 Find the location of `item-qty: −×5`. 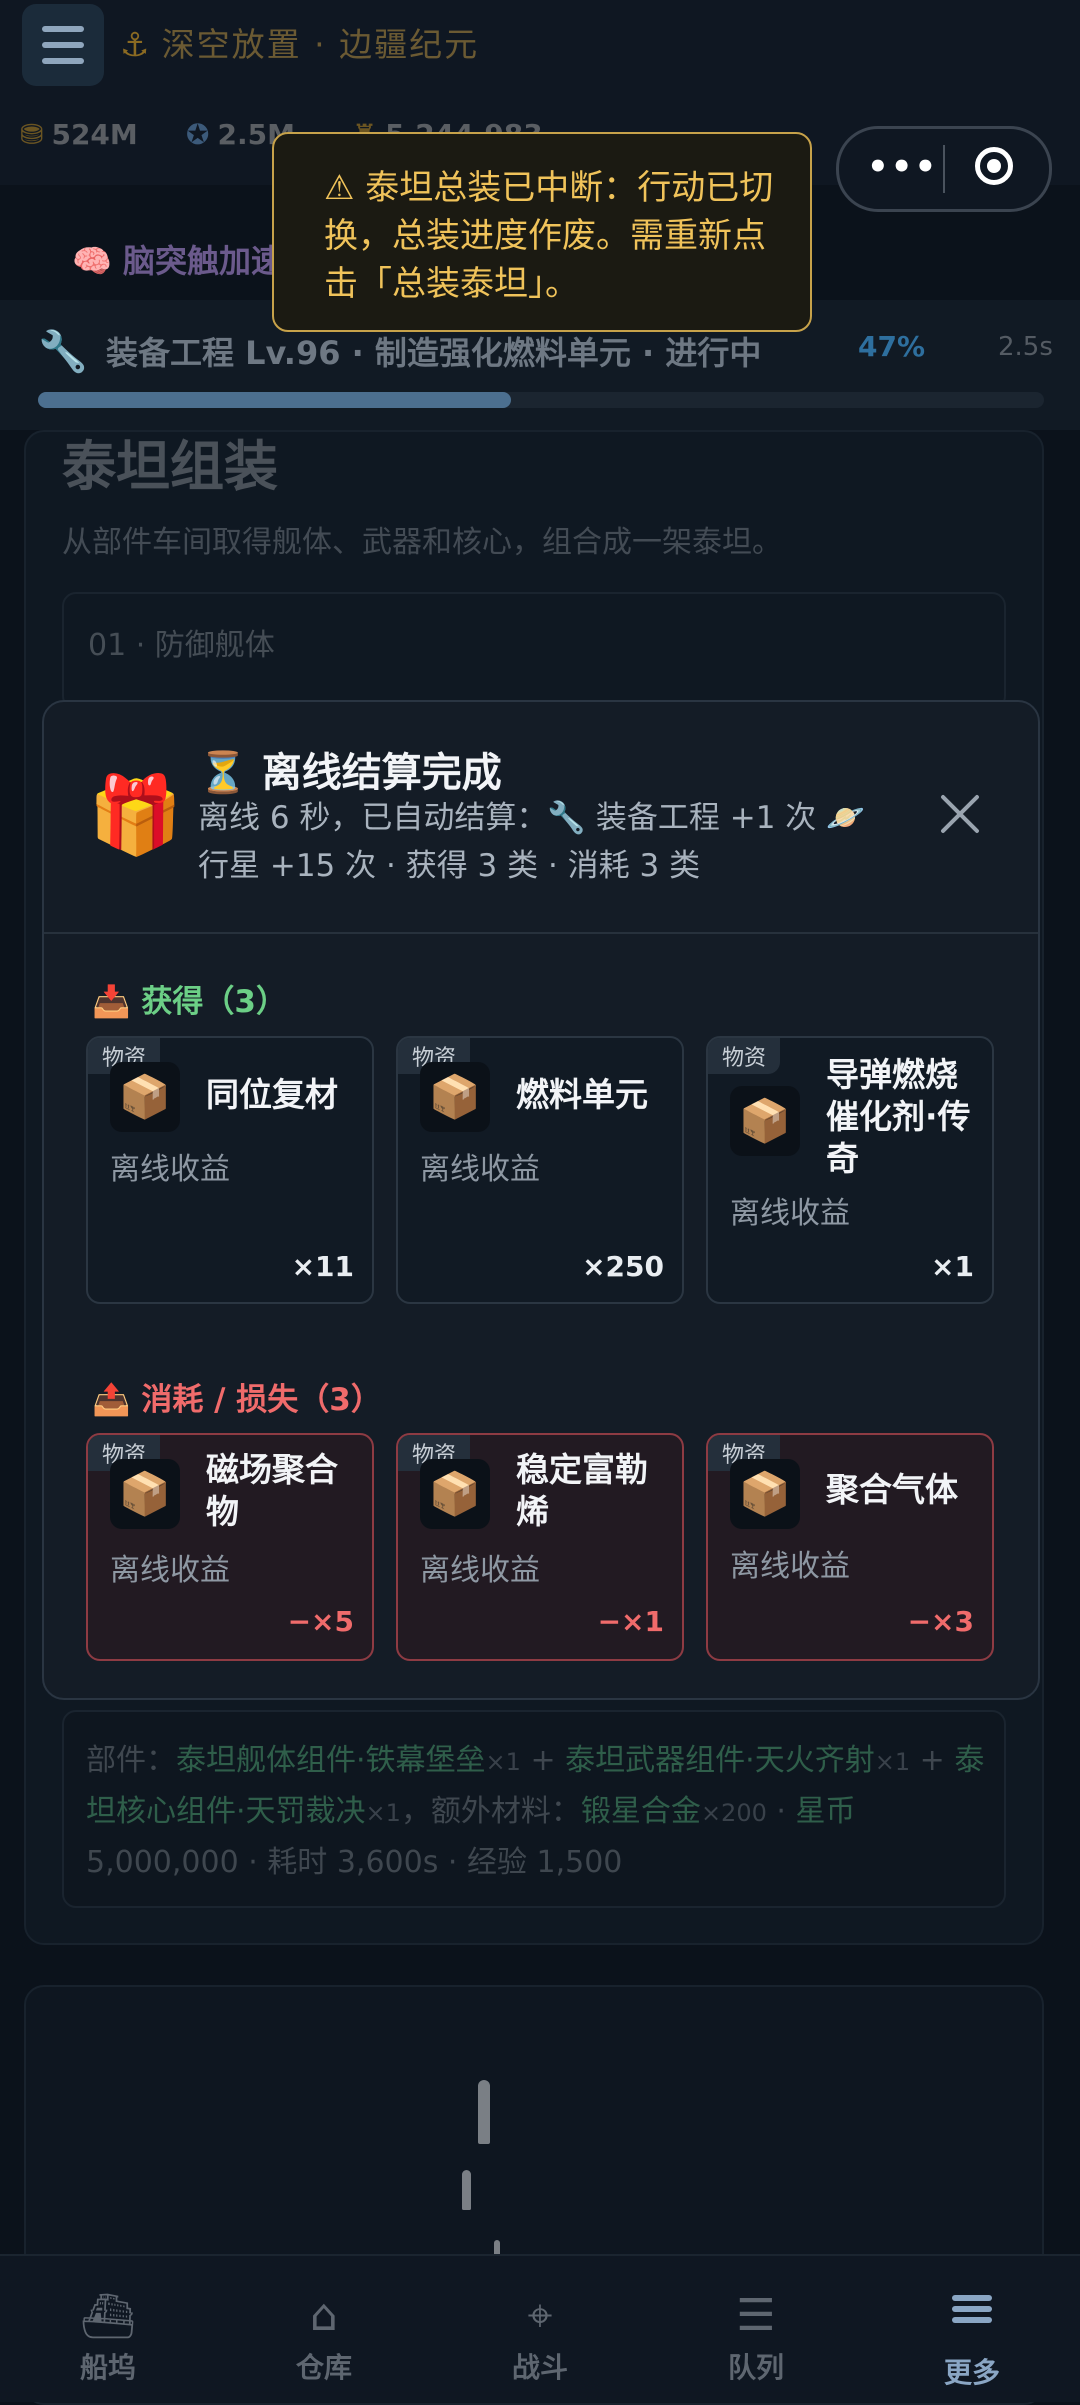

item-qty: −×5 is located at coordinates (320, 1621).